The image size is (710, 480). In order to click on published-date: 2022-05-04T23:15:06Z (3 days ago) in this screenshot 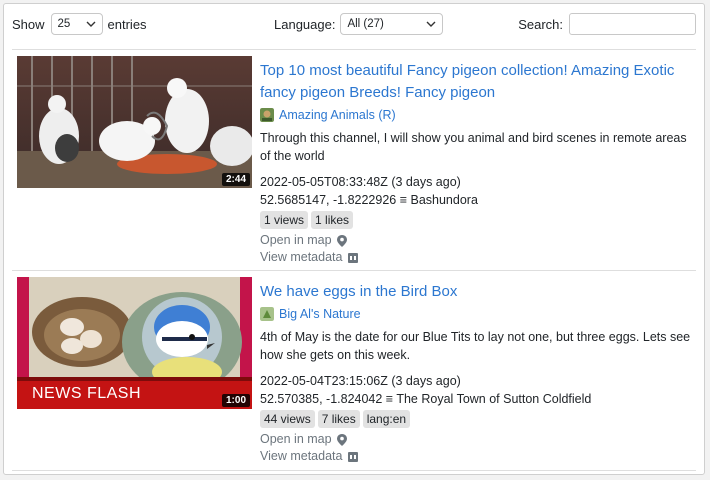, I will do `click(360, 381)`.